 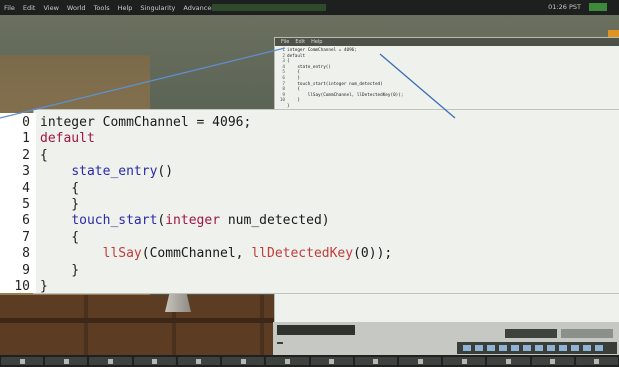 I want to click on bottom-toolbar, so click(x=309, y=361).